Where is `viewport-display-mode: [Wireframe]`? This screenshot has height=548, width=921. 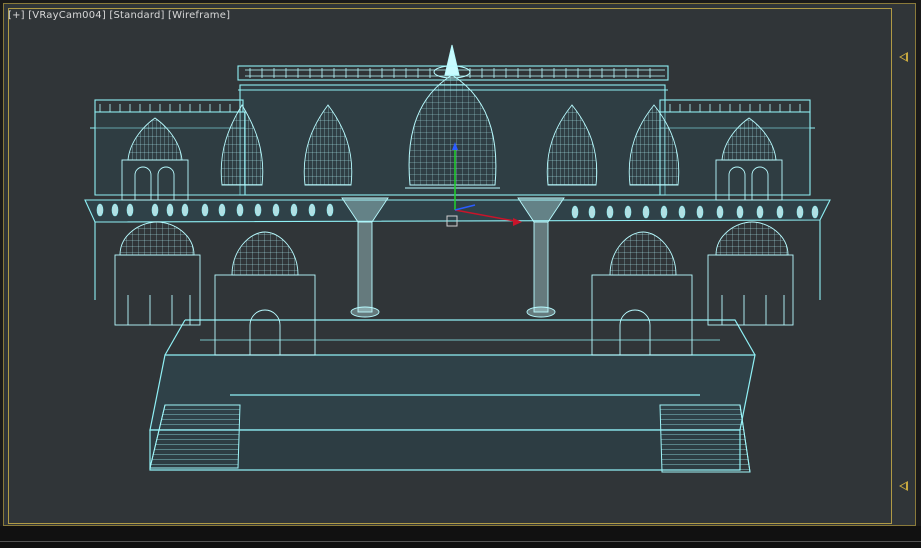
viewport-display-mode: [Wireframe] is located at coordinates (199, 15).